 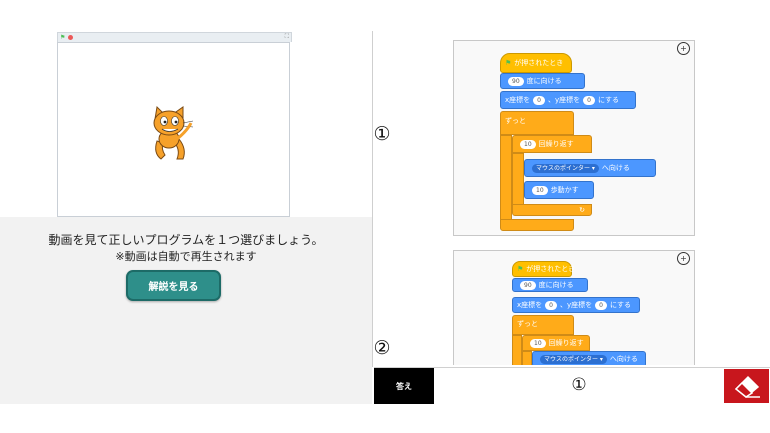 What do you see at coordinates (383, 134) in the screenshot?
I see `choice-number-1: ①` at bounding box center [383, 134].